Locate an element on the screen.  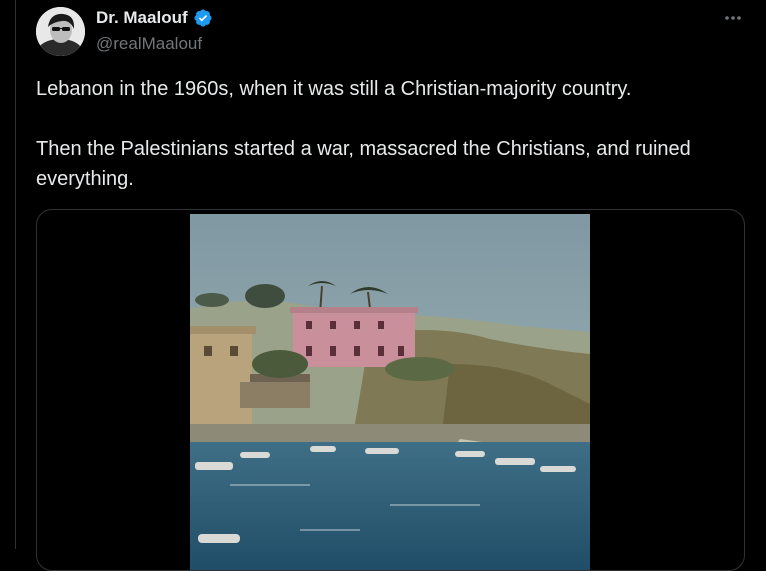
more-options-icon is located at coordinates (733, 18).